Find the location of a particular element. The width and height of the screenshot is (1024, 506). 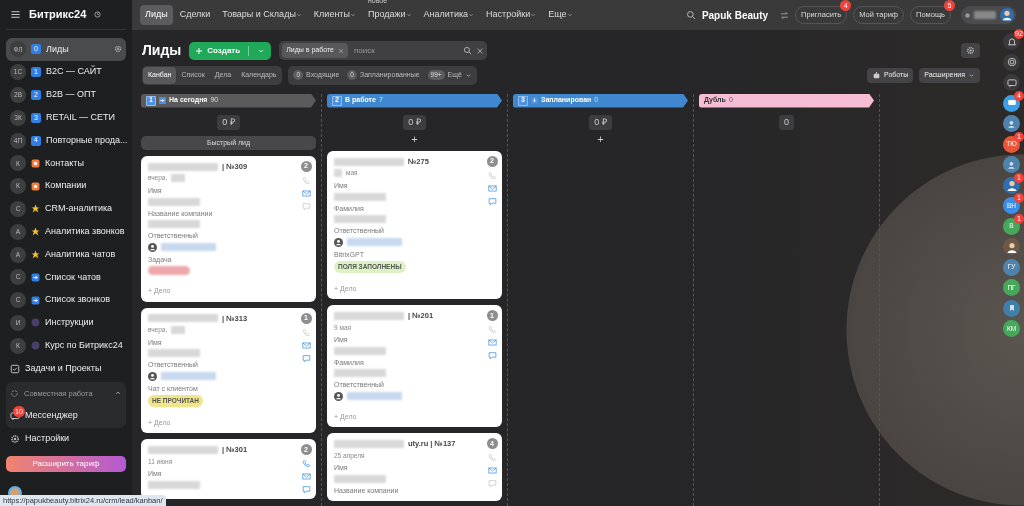

message-icon is located at coordinates (1011, 103).